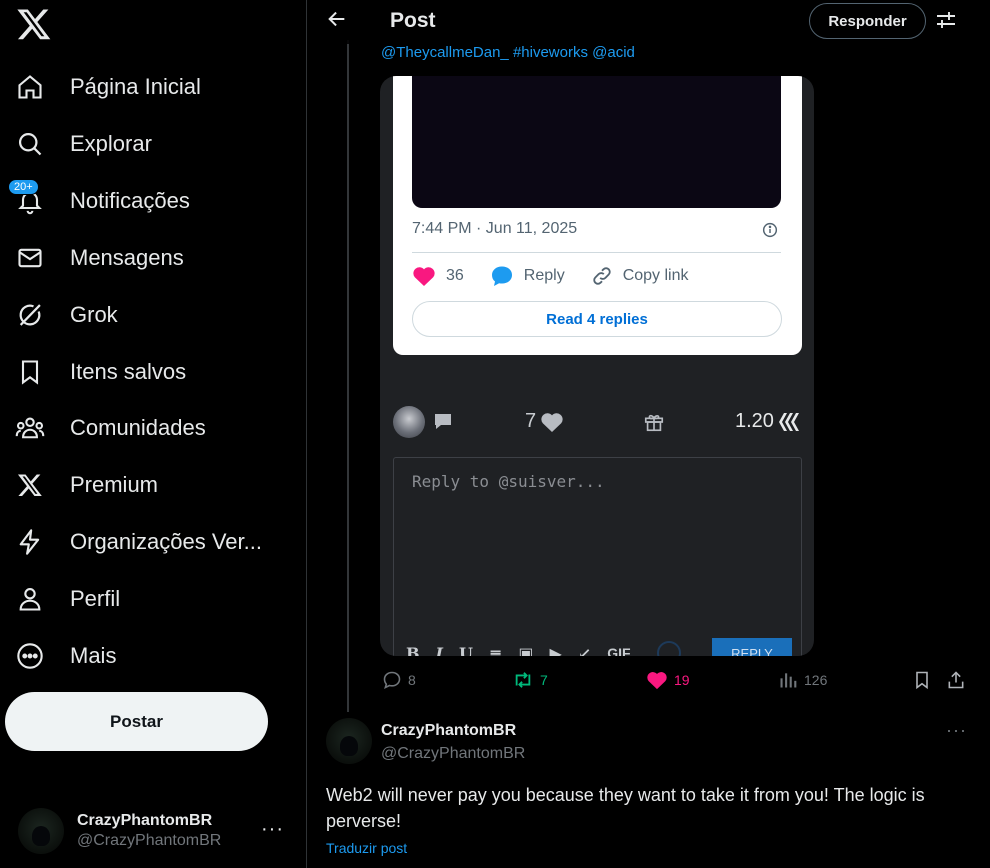 This screenshot has width=990, height=868. I want to click on repost-icon, so click(523, 680).